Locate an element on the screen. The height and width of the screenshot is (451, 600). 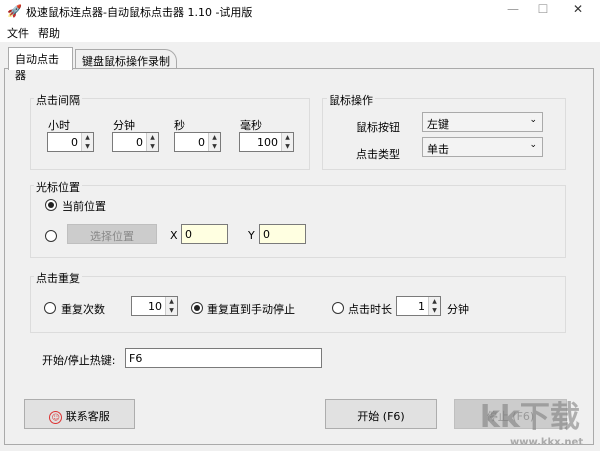
contact-support-button: ☺ 联系客服 is located at coordinates (79, 414).